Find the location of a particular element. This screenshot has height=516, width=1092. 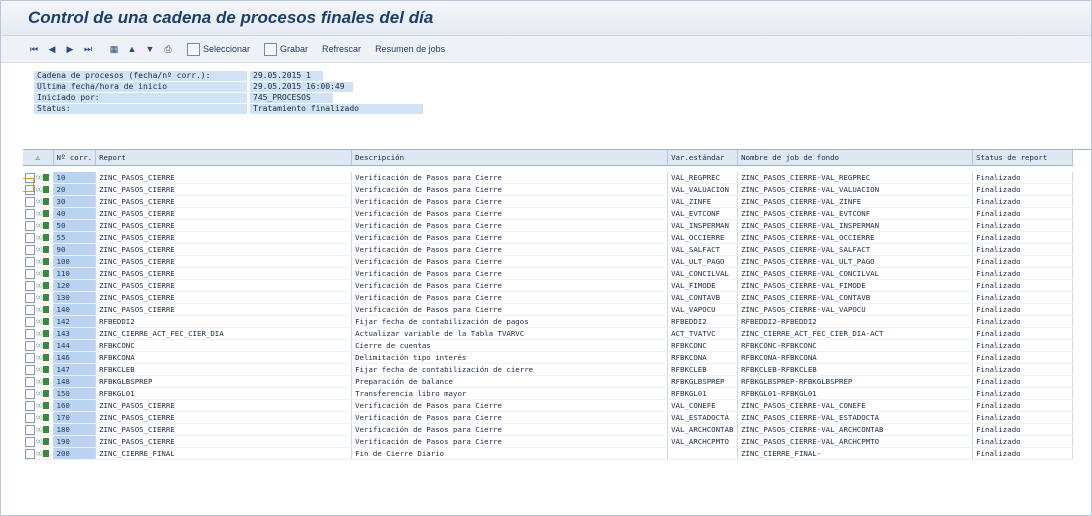

variant-cell: VAL_INSPERMAN is located at coordinates (703, 225).